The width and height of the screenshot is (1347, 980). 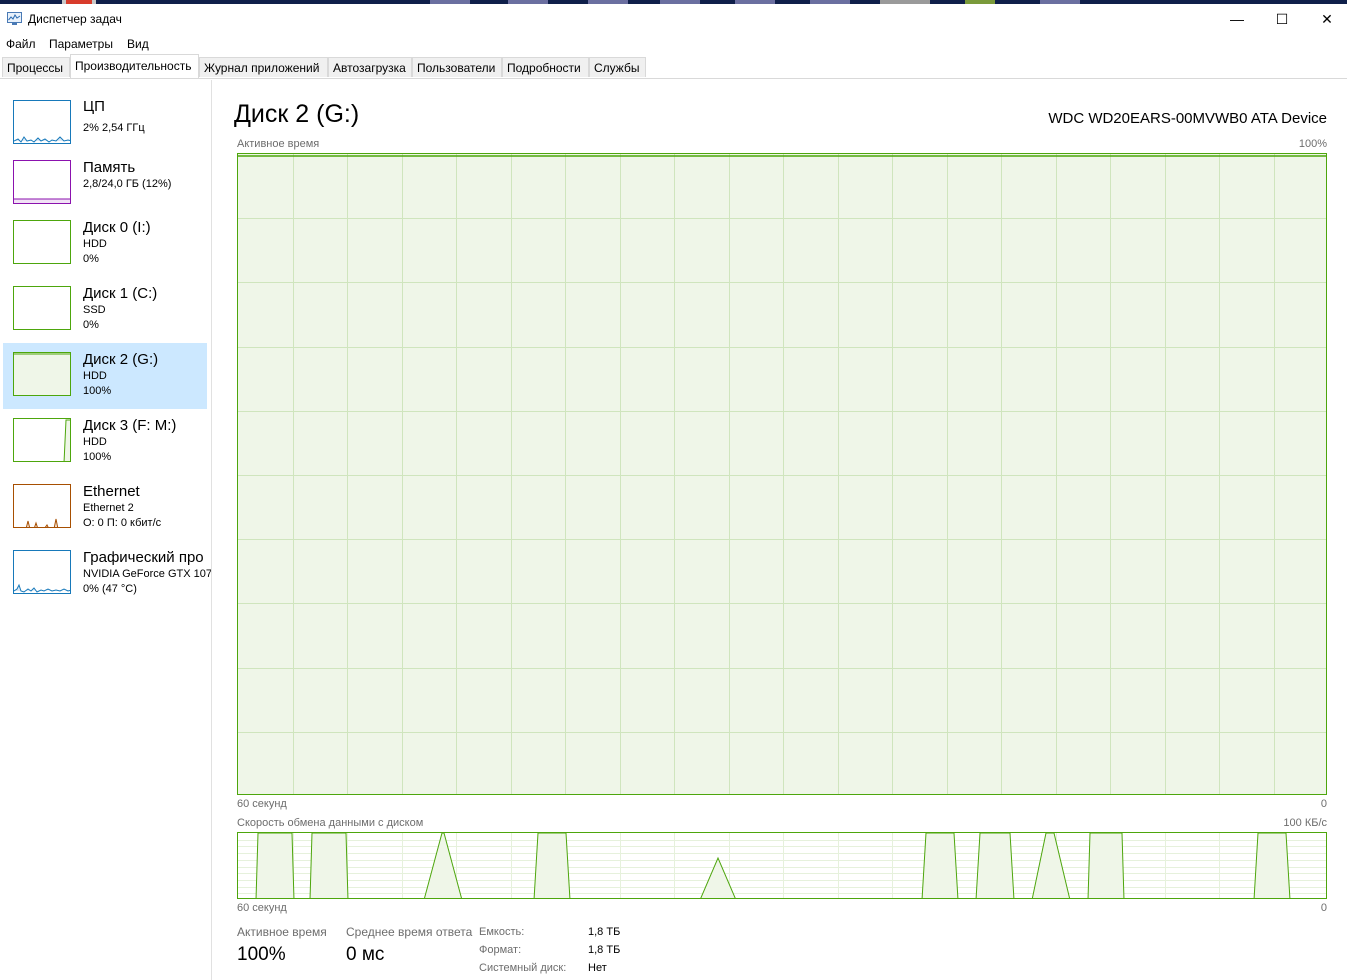 I want to click on cpu-thumbnail-graph, so click(x=42, y=122).